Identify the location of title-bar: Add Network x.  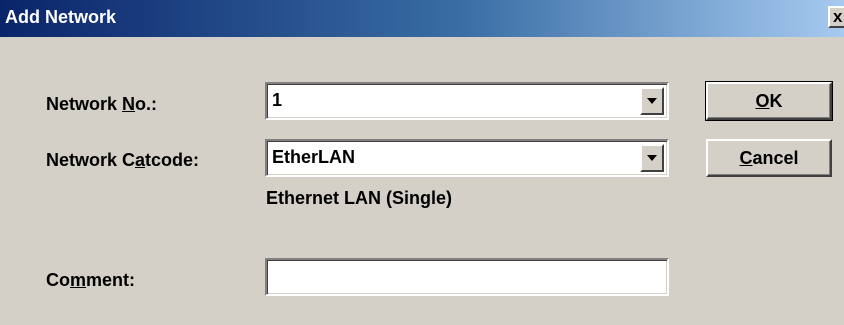
(422, 18).